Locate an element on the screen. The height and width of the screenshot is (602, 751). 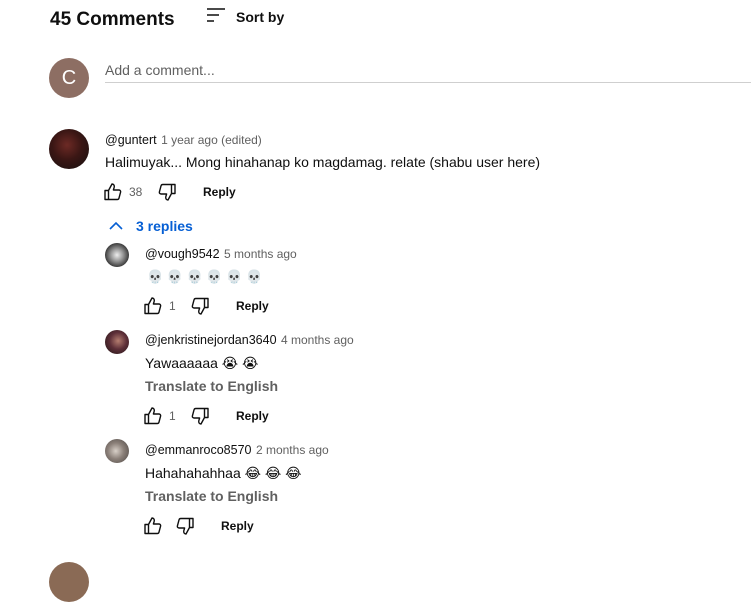
comment-header: @guntert 1 year ago (edited) is located at coordinates (183, 140).